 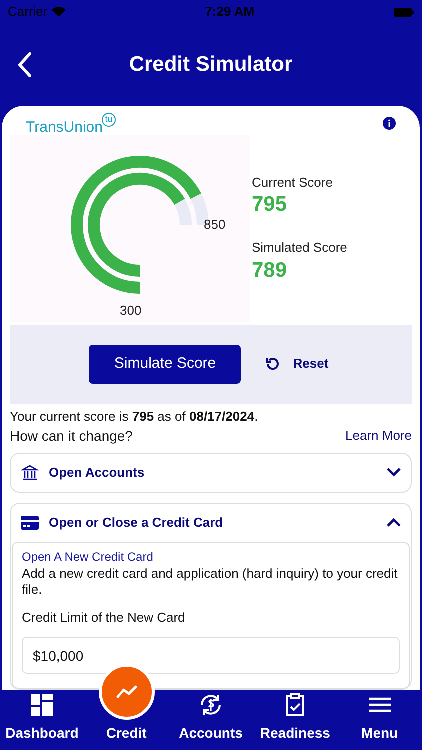 I want to click on wifi-icon, so click(x=59, y=12).